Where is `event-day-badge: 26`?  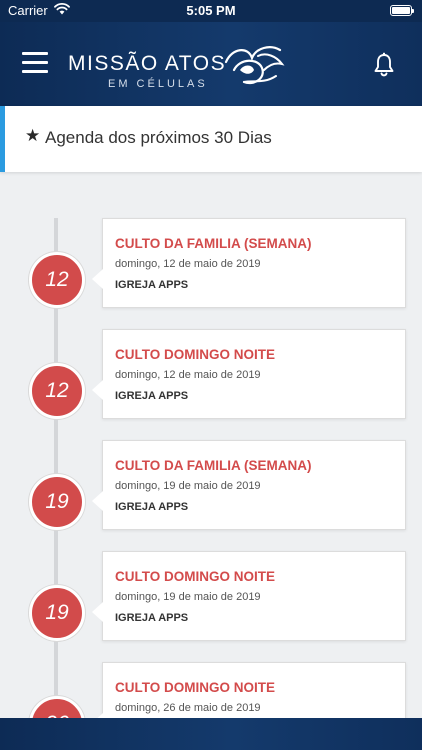
event-day-badge: 26 is located at coordinates (57, 707).